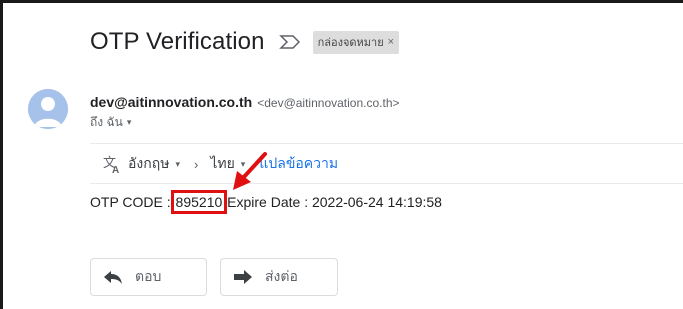  I want to click on translate-icon: 文 A, so click(112, 165).